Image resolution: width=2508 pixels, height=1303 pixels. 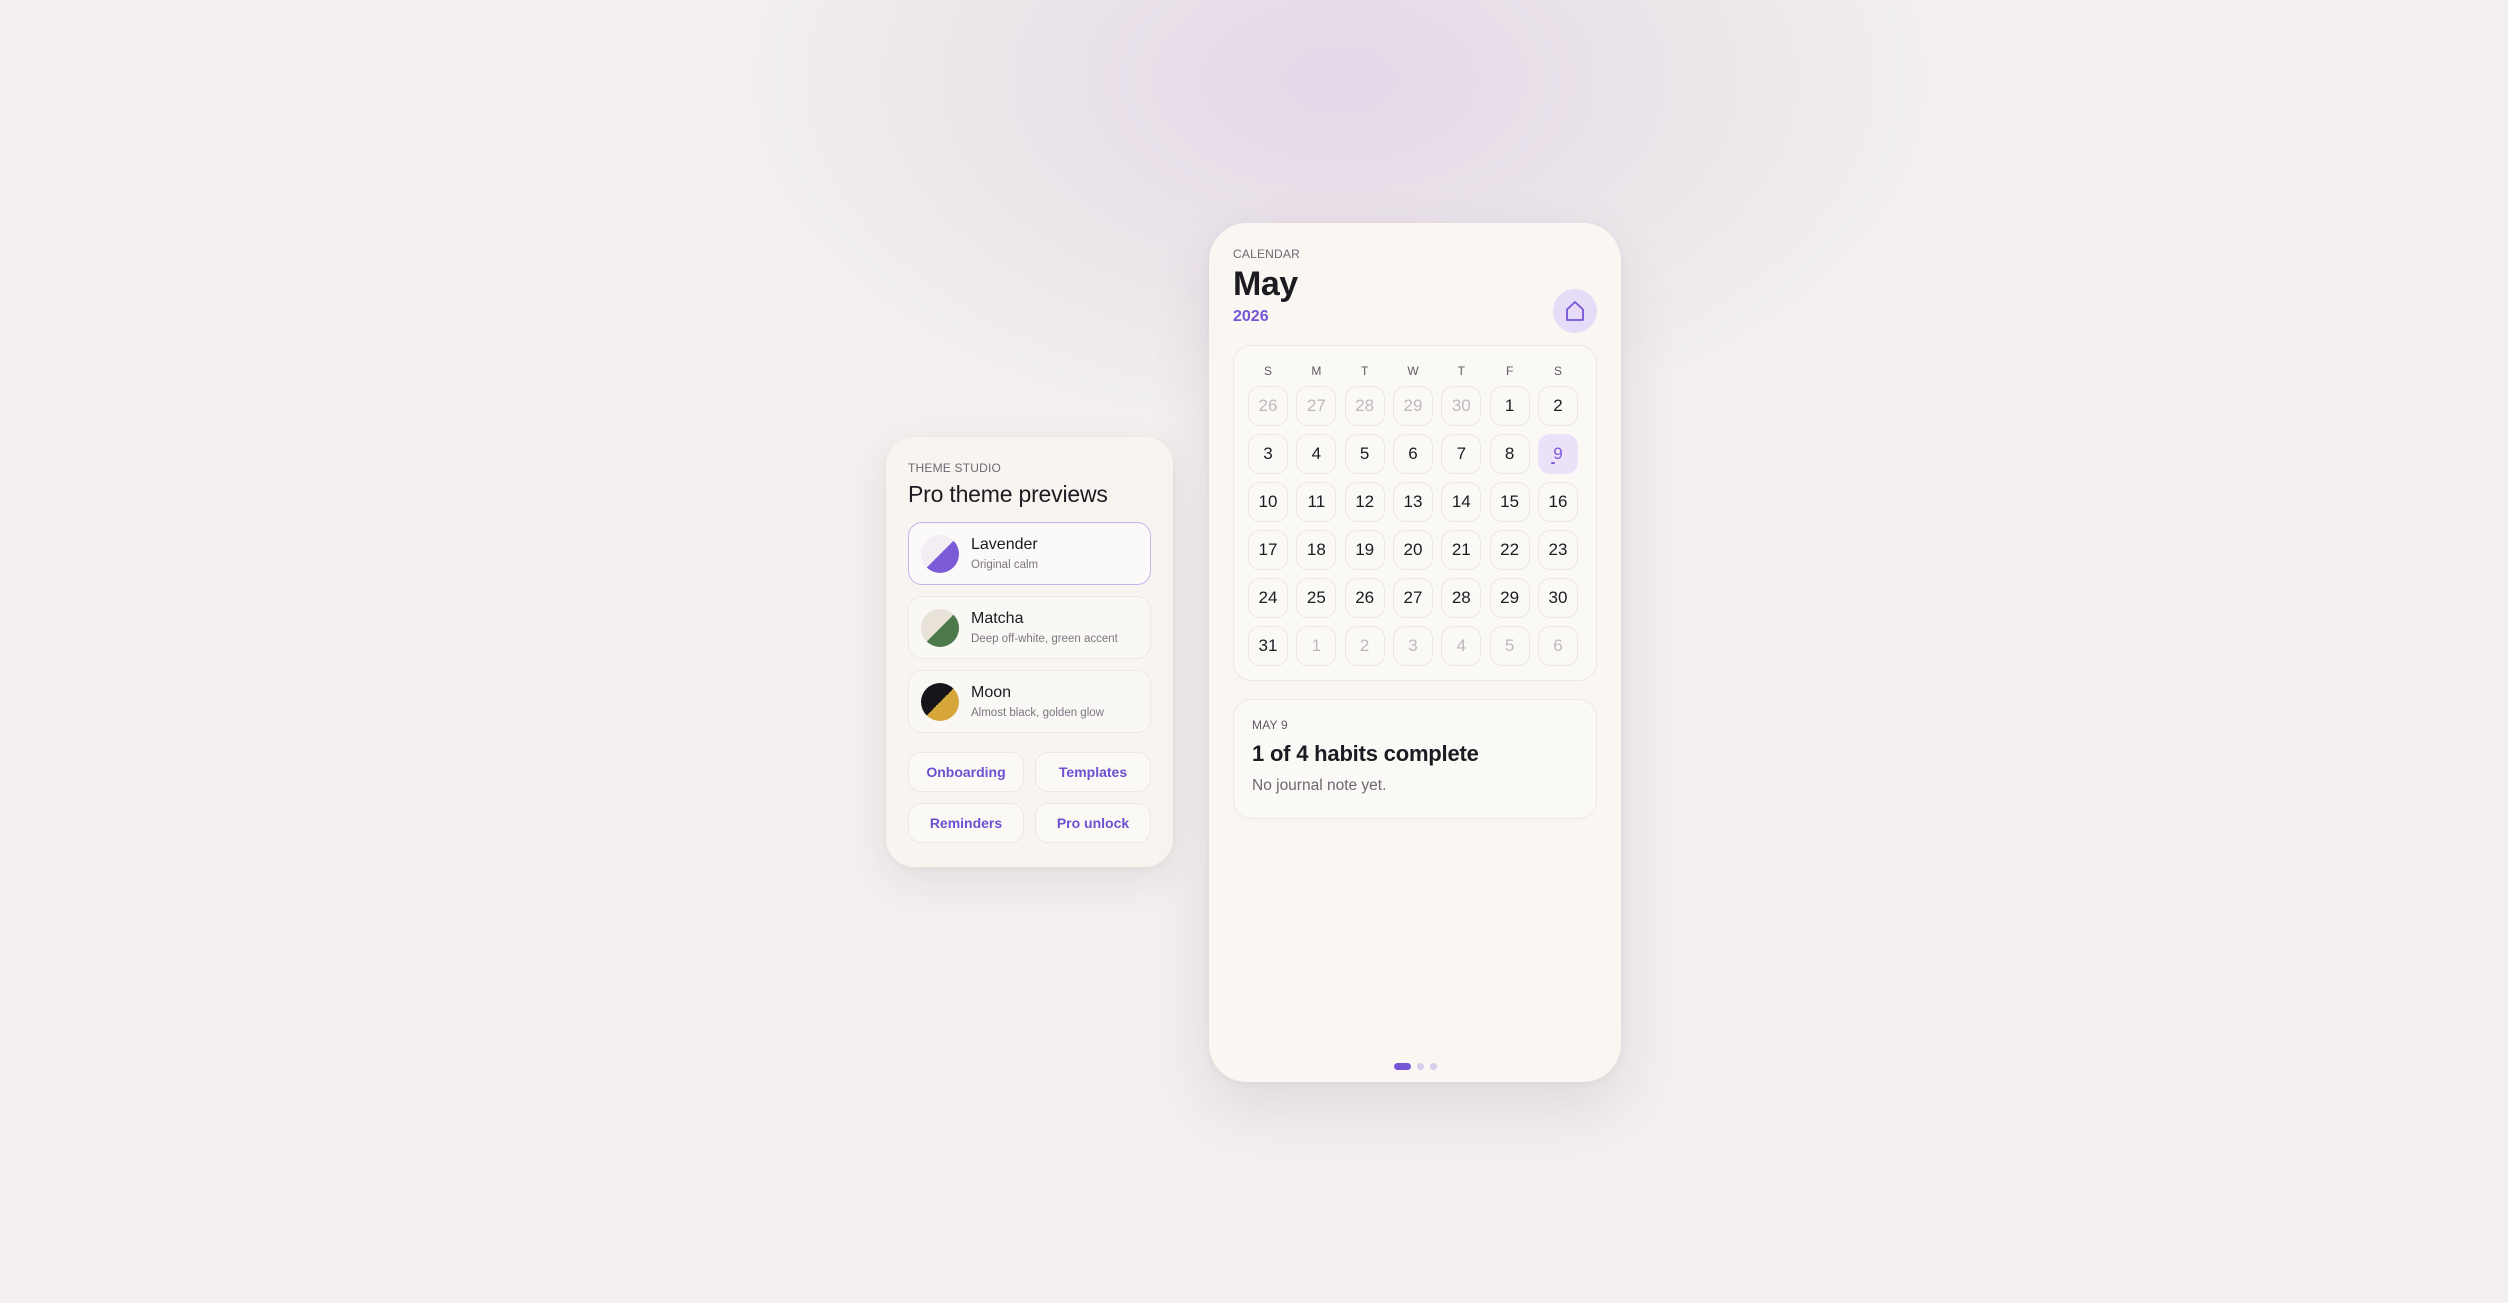 I want to click on weekday-header-row: SMTWTFS, so click(x=1415, y=371).